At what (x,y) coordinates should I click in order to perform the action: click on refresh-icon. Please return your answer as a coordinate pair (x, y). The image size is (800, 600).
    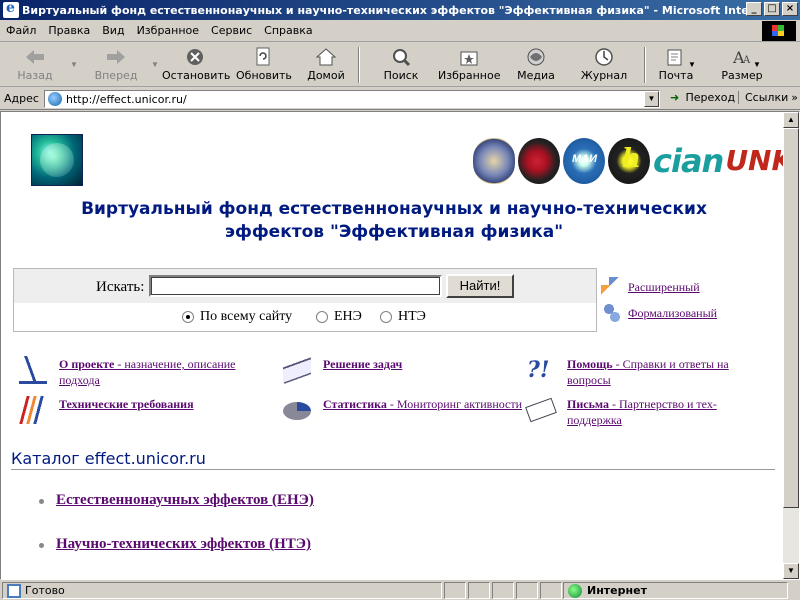
    Looking at the image, I should click on (263, 56).